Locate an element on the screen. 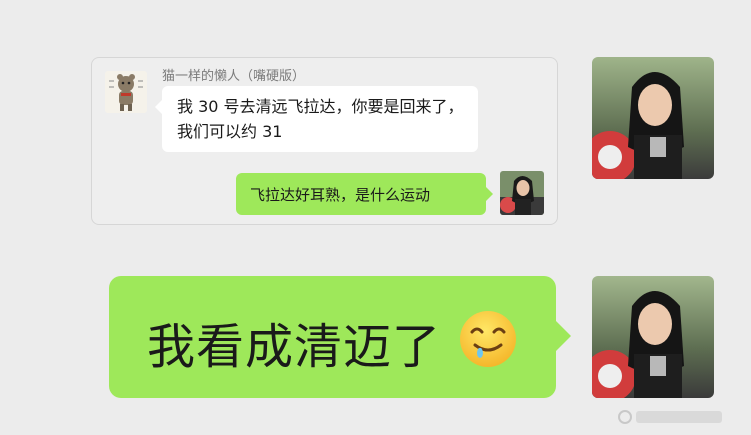 Image resolution: width=751 pixels, height=435 pixels. watermark-logo-icon is located at coordinates (625, 417).